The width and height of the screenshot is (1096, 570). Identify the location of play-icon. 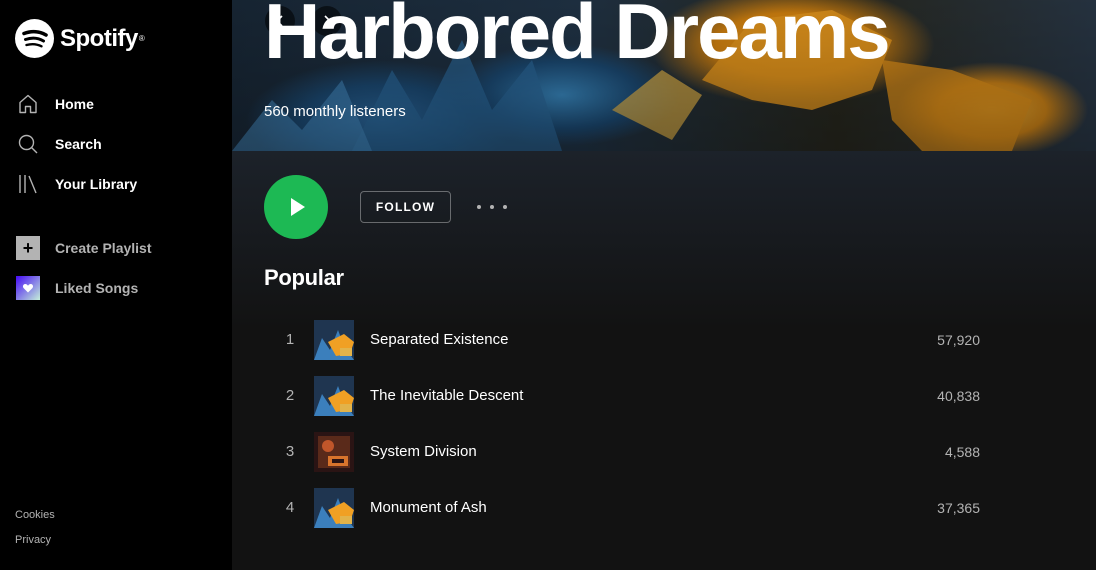
(298, 207).